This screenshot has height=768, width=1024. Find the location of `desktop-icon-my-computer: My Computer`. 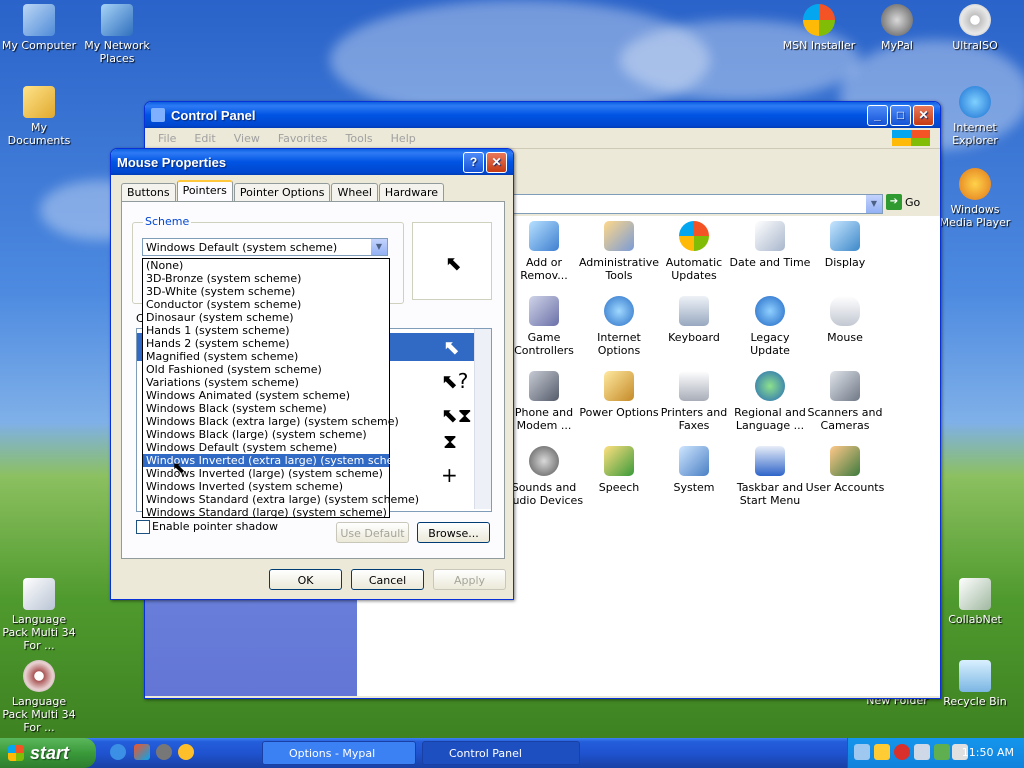

desktop-icon-my-computer: My Computer is located at coordinates (39, 28).